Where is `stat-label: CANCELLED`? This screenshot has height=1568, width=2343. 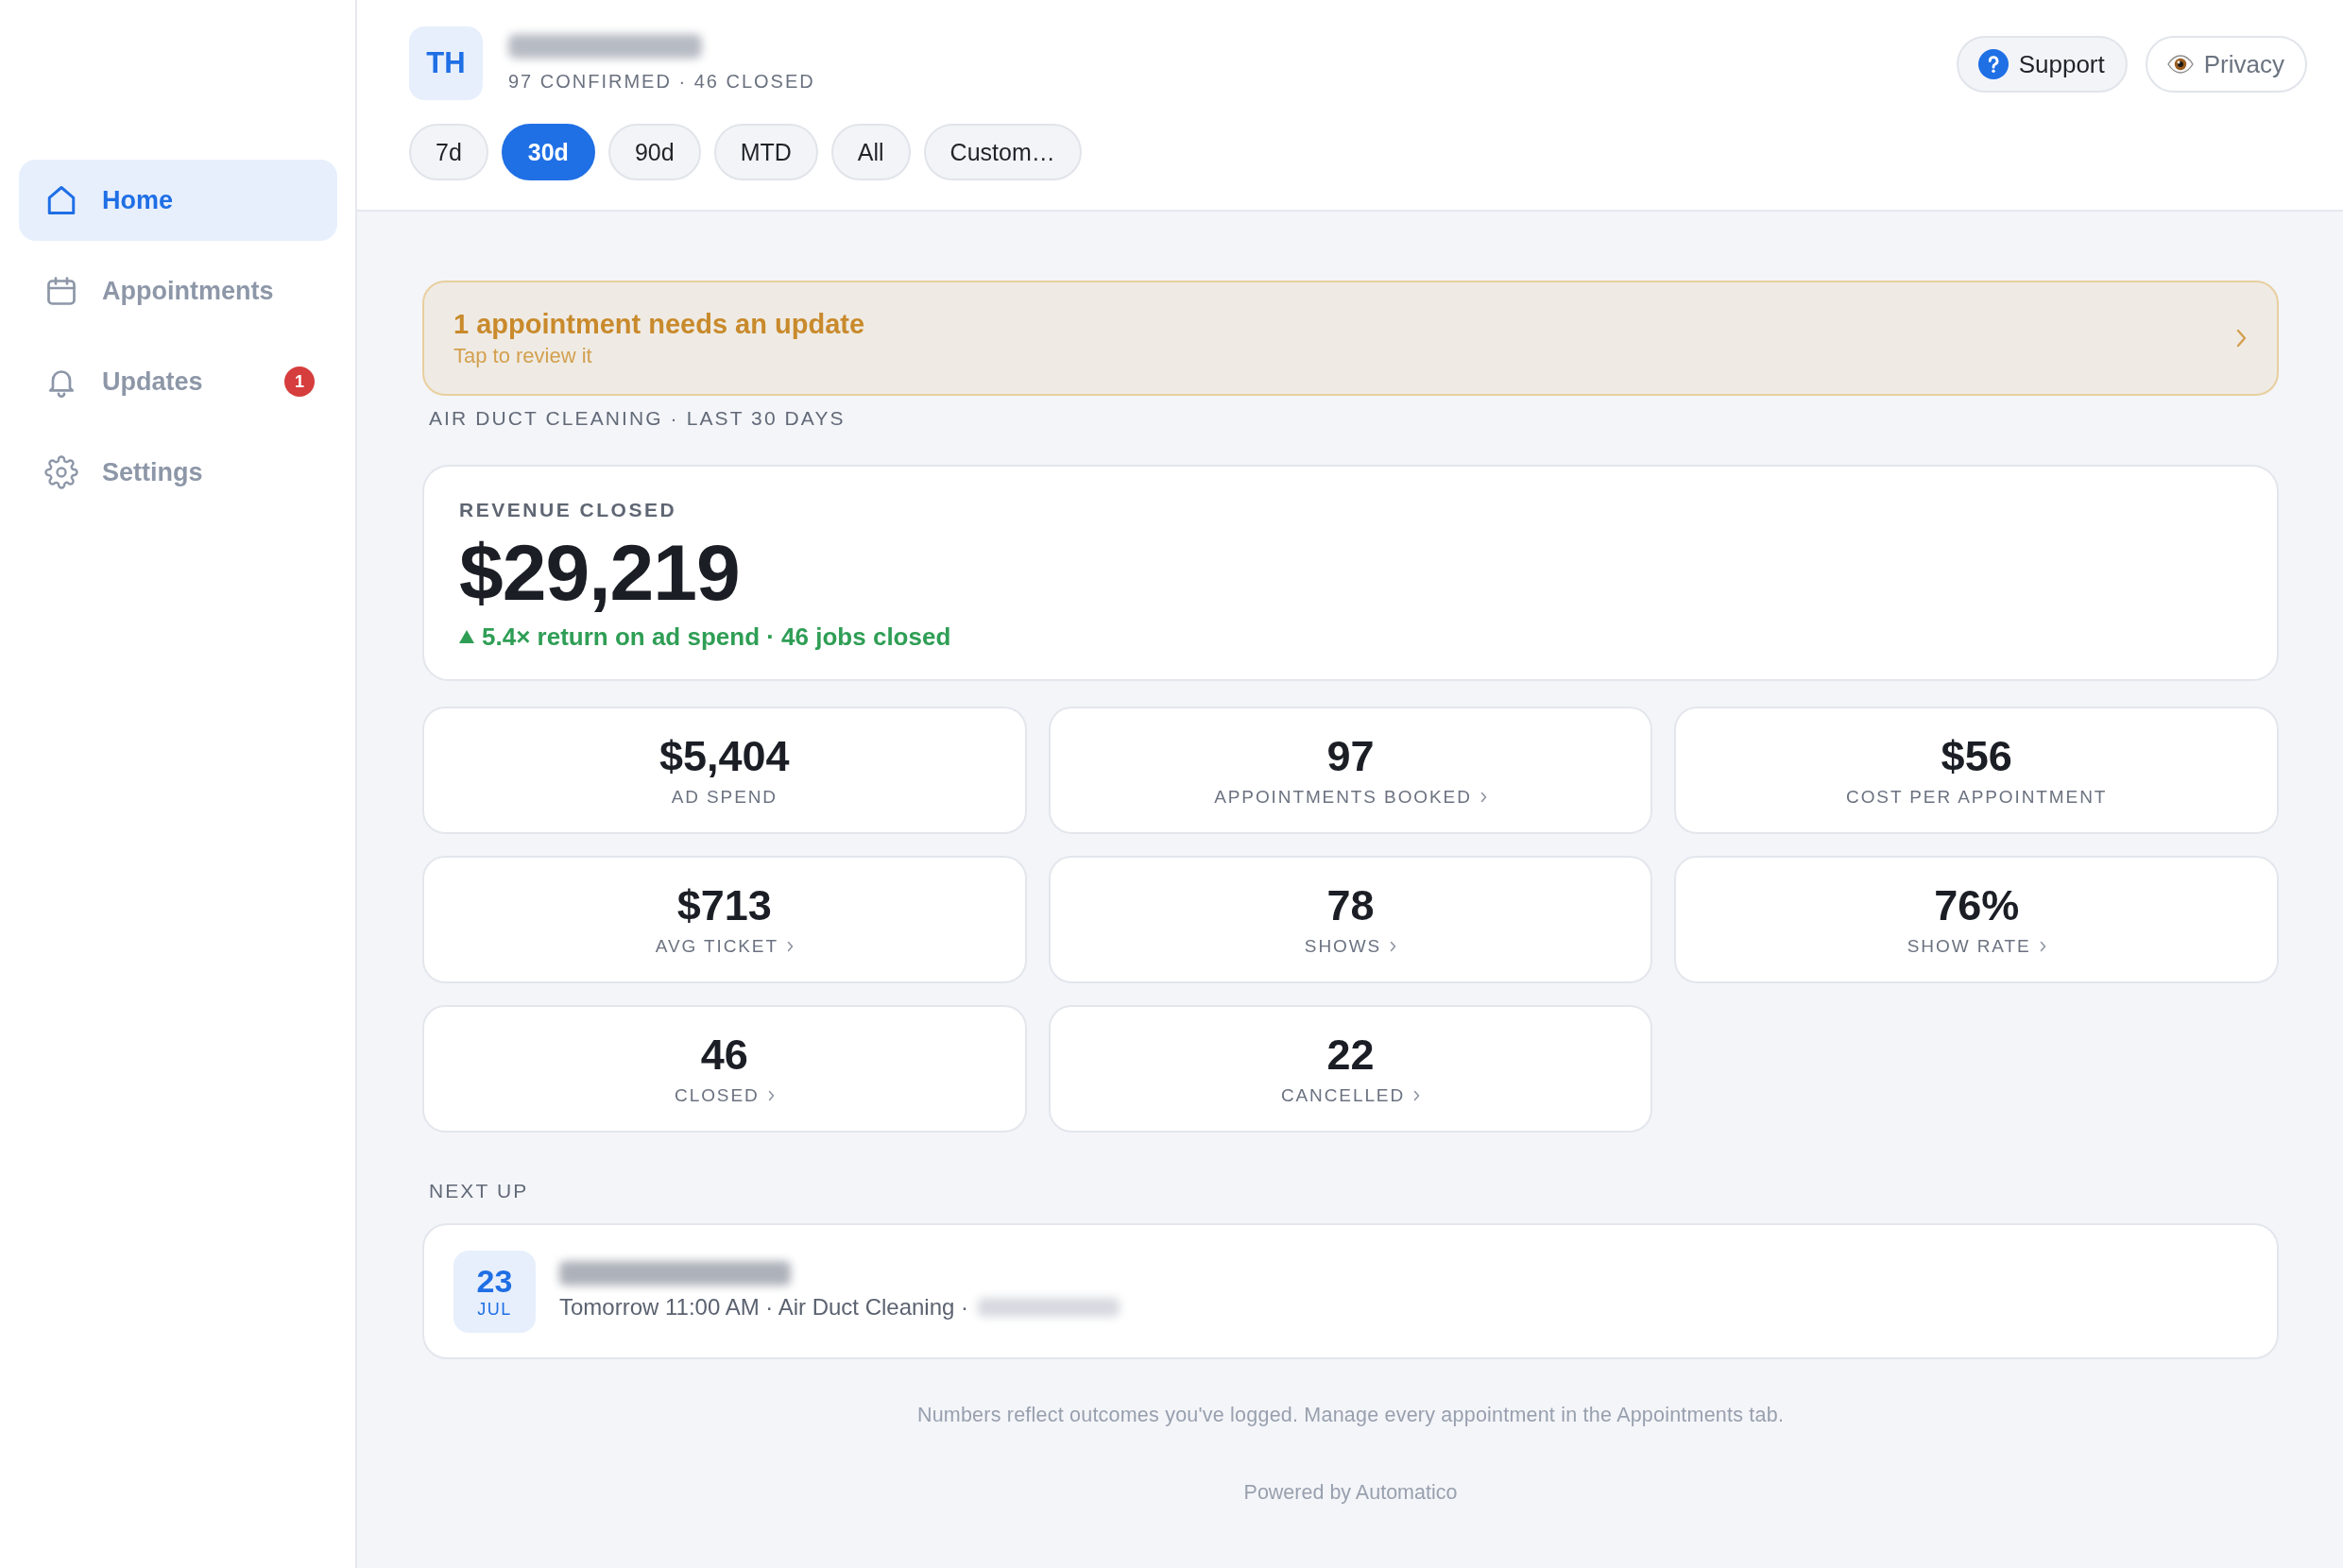
stat-label: CANCELLED is located at coordinates (1343, 1095).